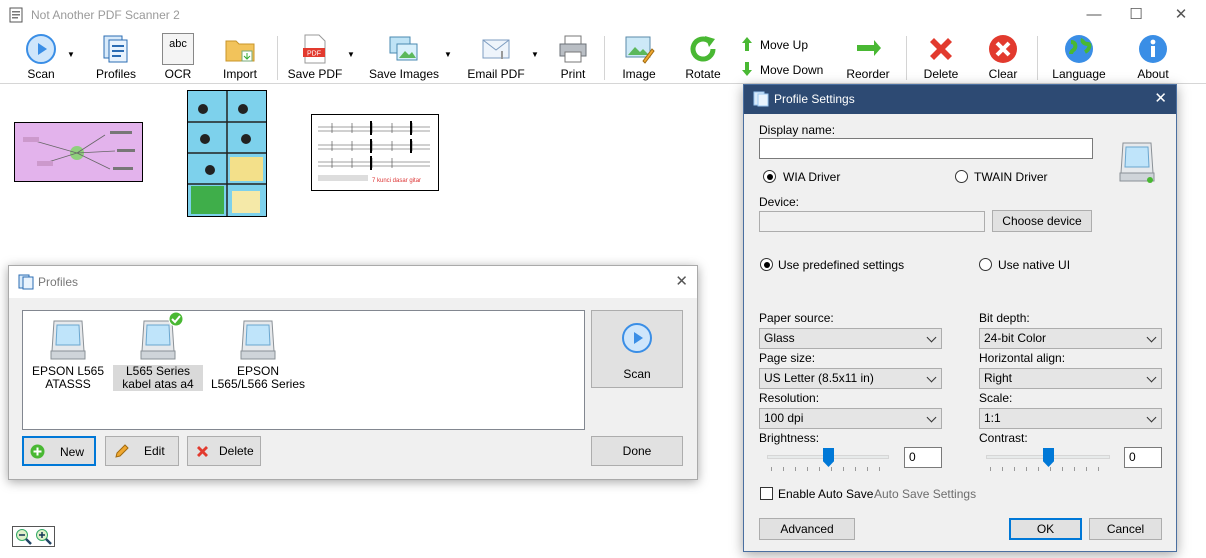  What do you see at coordinates (535, 54) in the screenshot?
I see `email-pdf-dropdown-arrow: ▼` at bounding box center [535, 54].